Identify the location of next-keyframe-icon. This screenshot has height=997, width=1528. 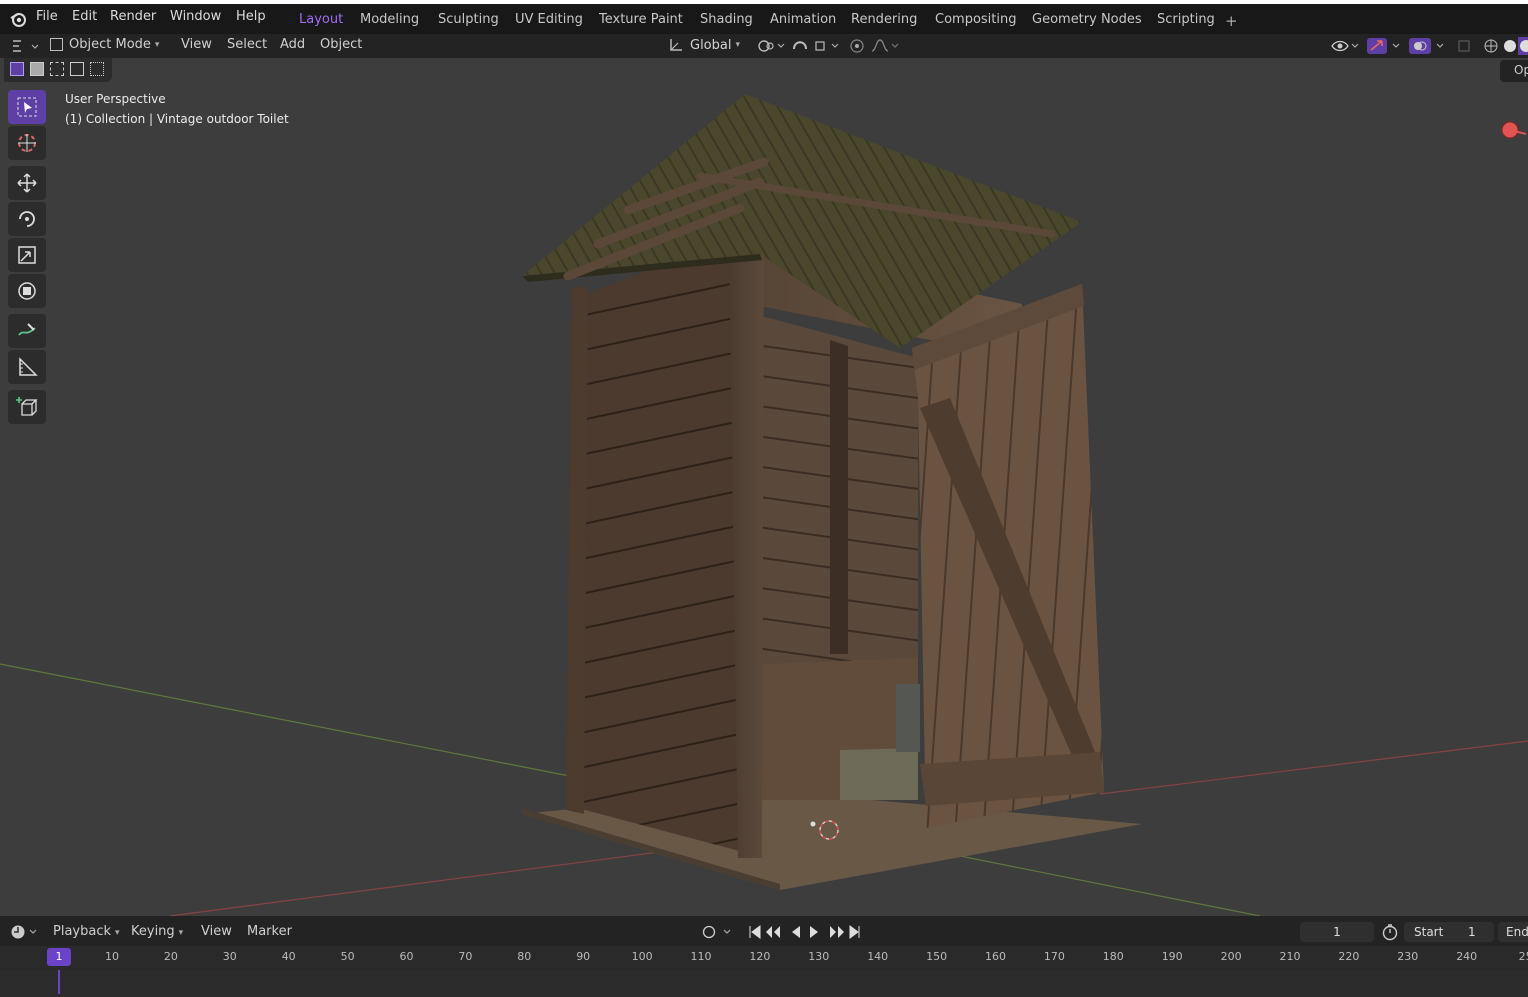
(837, 932).